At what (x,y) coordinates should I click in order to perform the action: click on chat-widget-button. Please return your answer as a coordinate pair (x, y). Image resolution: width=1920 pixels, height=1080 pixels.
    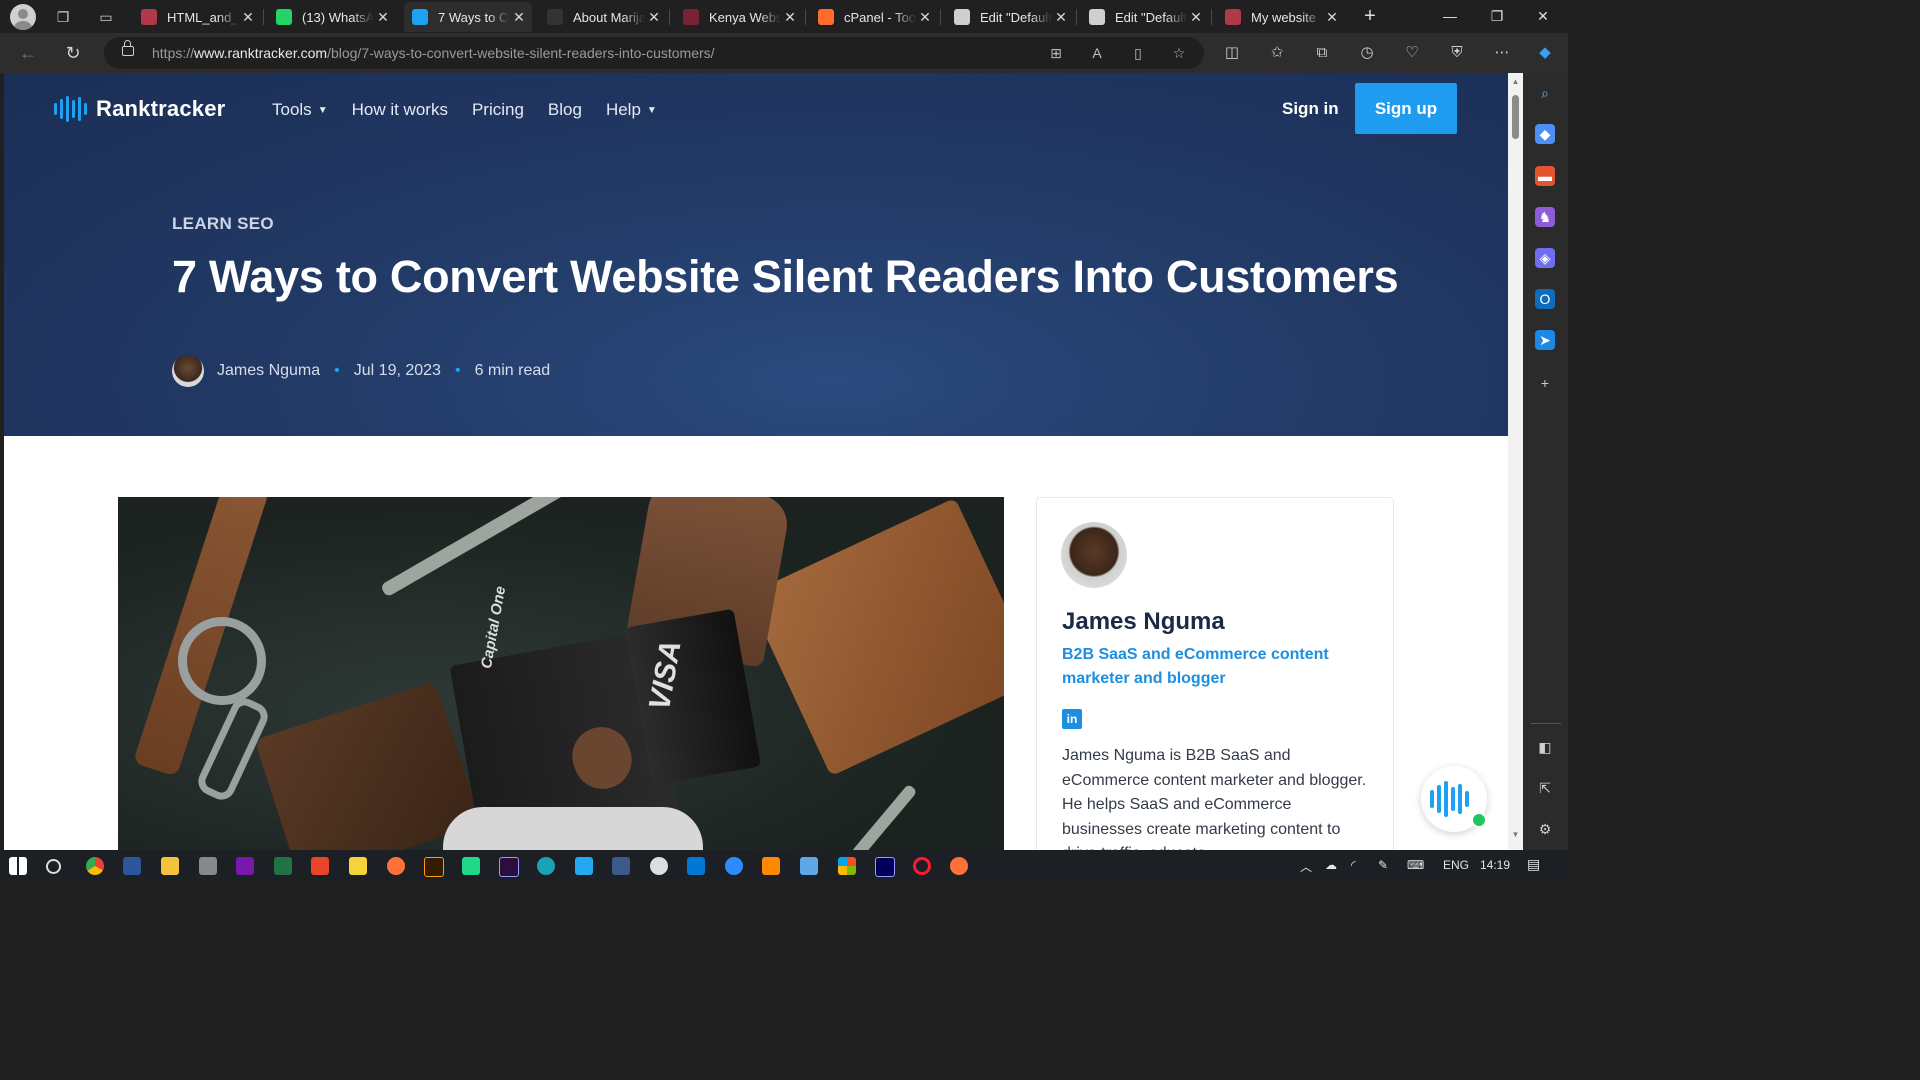
    Looking at the image, I should click on (1454, 799).